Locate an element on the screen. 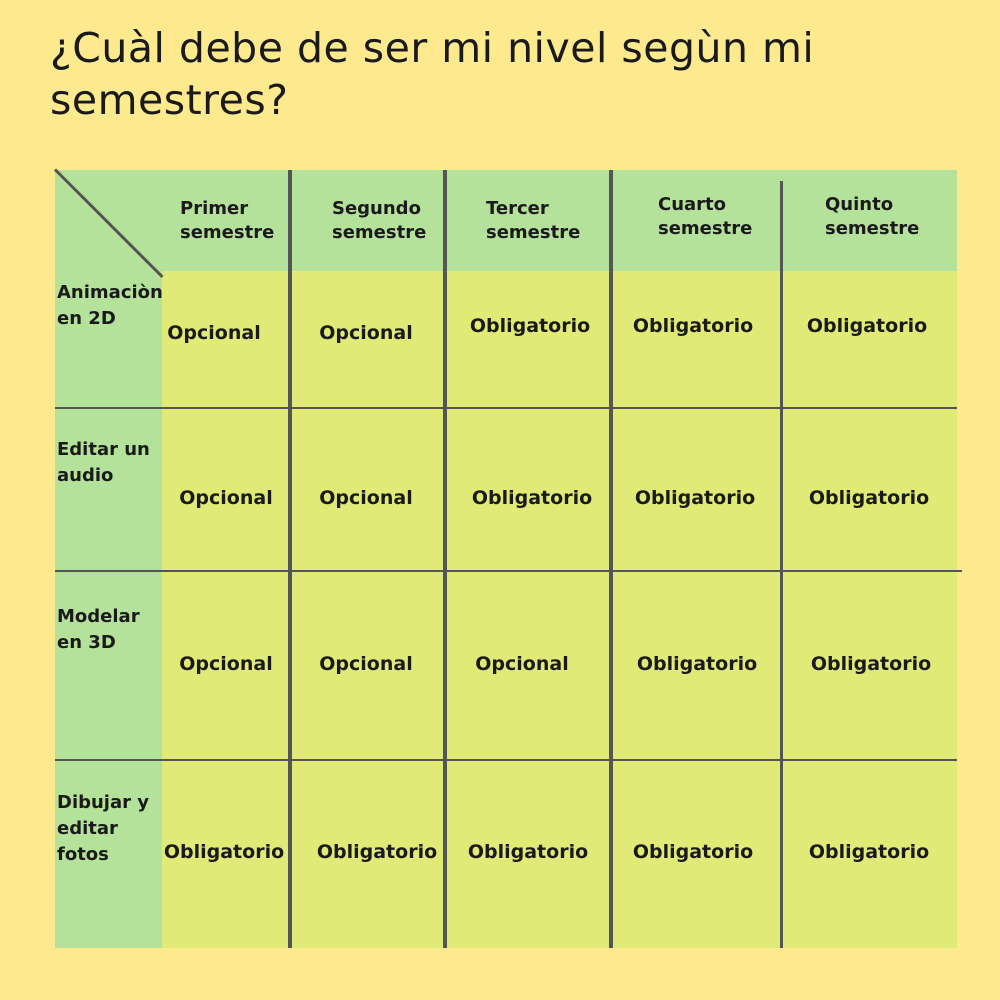  row-header: Editar un audio is located at coordinates (103, 462).